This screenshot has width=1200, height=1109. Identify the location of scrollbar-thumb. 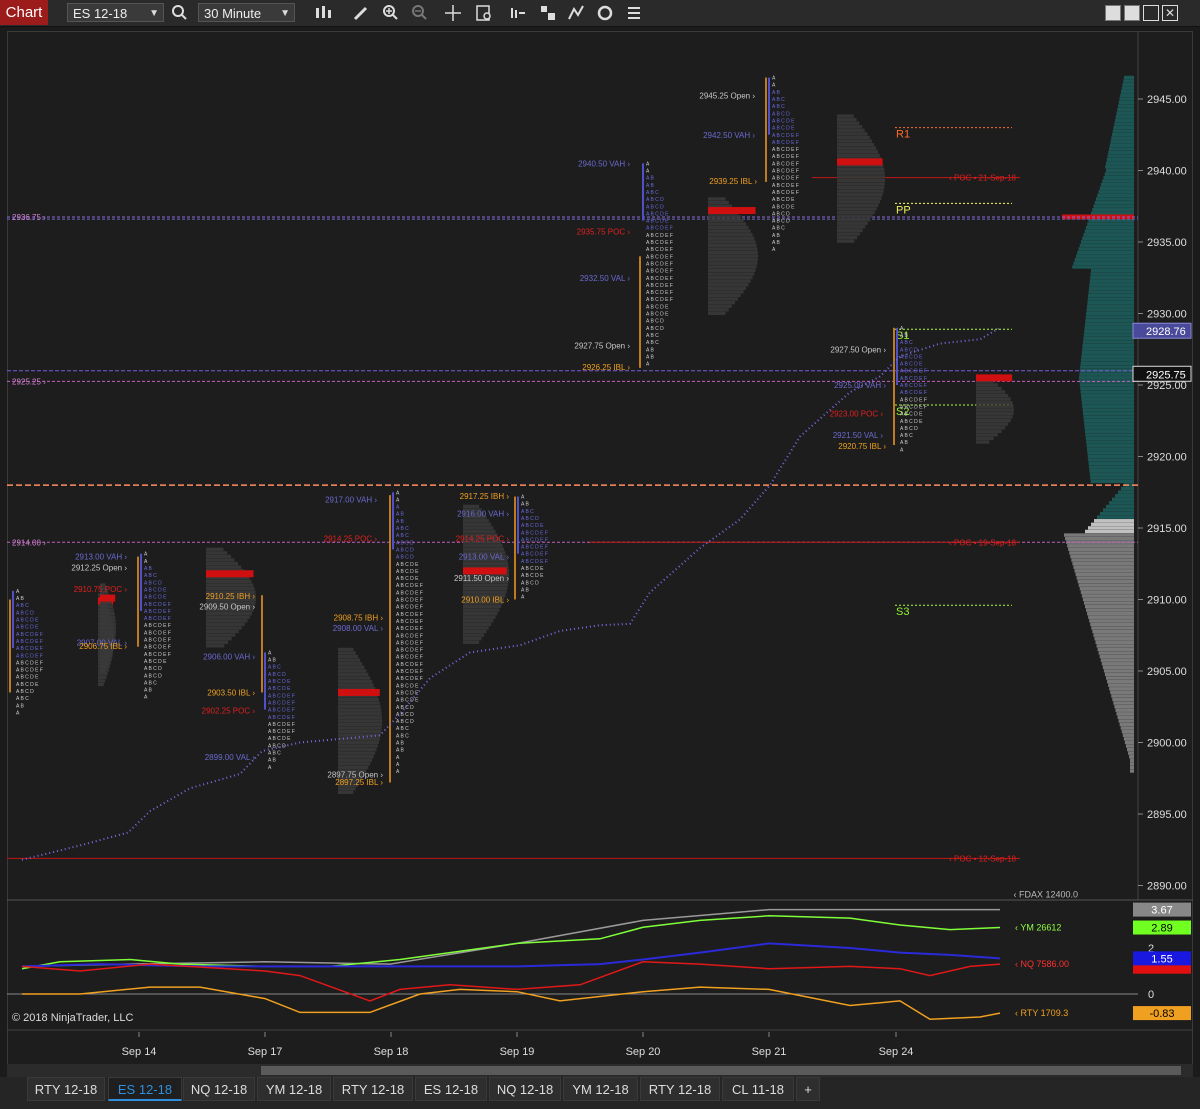
(721, 1070).